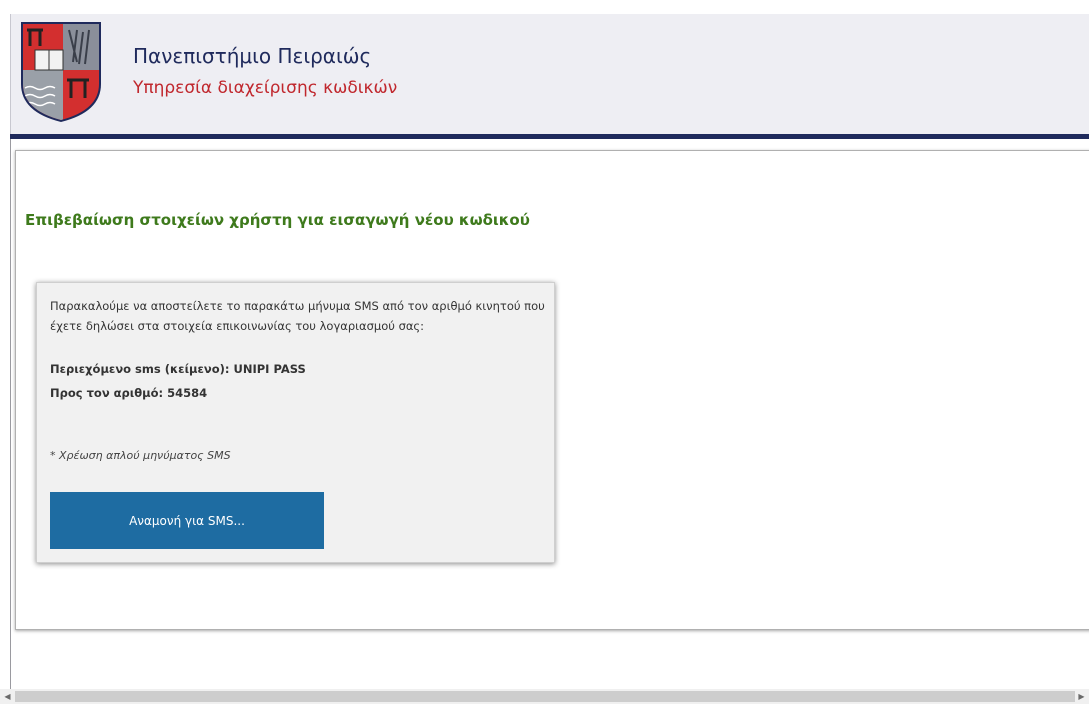  I want to click on sms-content-line: Περιεχόμενο sms (κείμενο): UNIPI PASS, so click(178, 369).